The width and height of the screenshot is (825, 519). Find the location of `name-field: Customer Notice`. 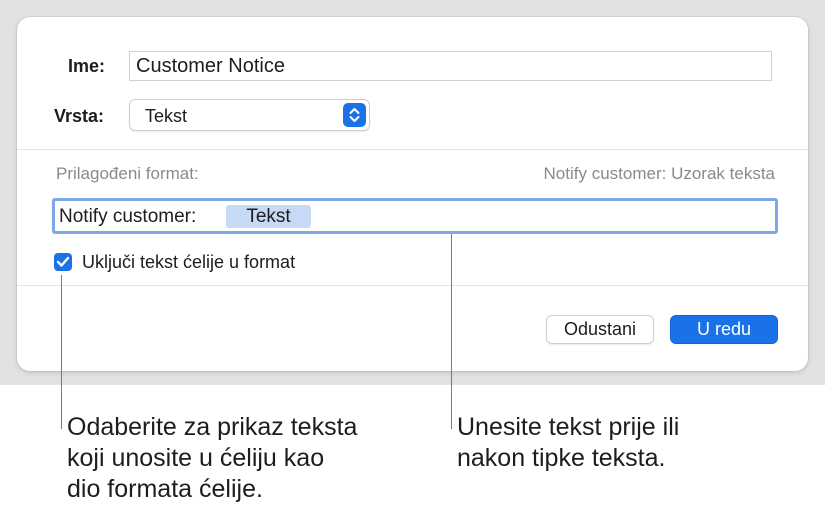

name-field: Customer Notice is located at coordinates (450, 66).